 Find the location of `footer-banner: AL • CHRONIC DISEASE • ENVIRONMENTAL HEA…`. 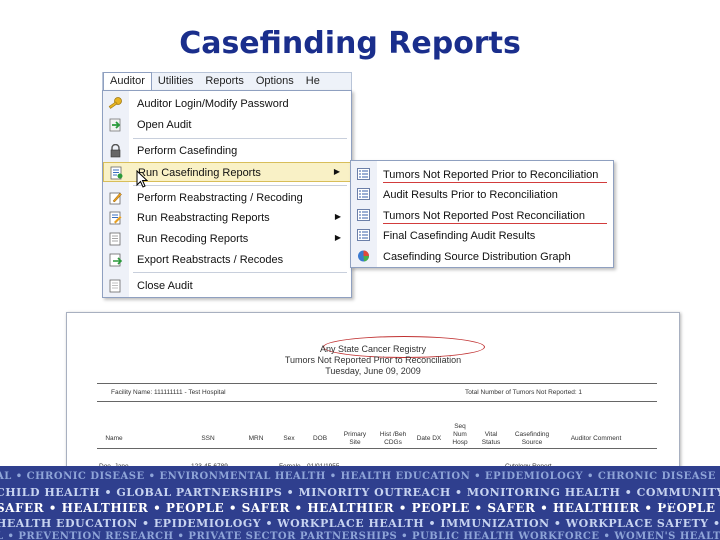

footer-banner: AL • CHRONIC DISEASE • ENVIRONMENTAL HEA… is located at coordinates (360, 503).